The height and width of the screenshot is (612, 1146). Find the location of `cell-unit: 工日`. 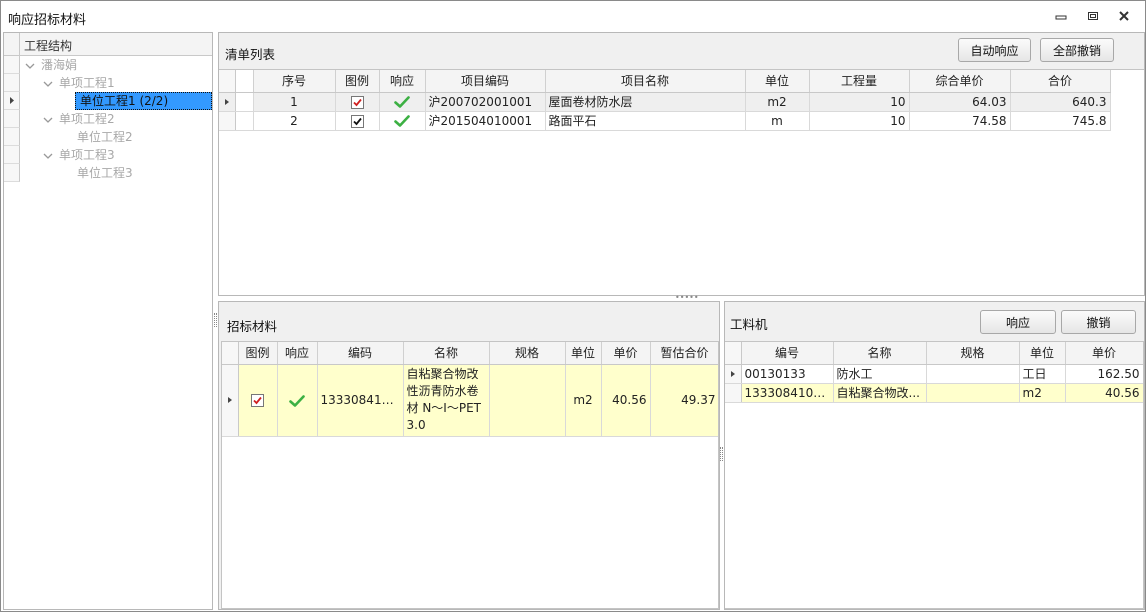

cell-unit: 工日 is located at coordinates (1042, 374).